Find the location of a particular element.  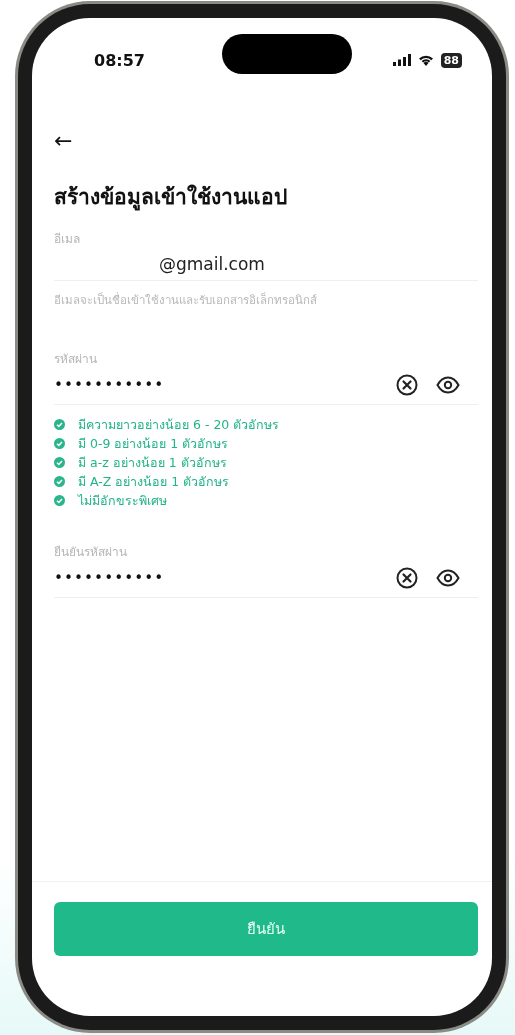

status-time: 08:57 is located at coordinates (119, 60).